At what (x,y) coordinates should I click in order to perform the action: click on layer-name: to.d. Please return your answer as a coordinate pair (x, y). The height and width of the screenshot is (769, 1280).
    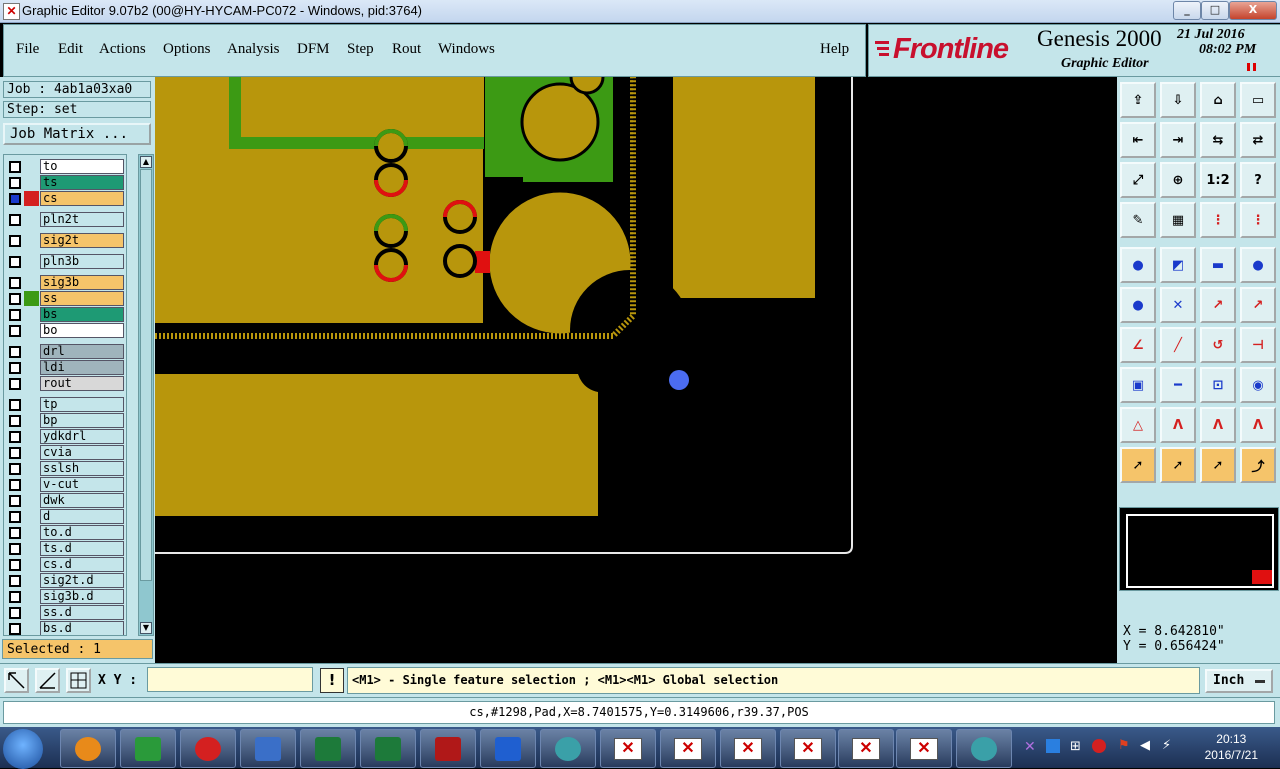
    Looking at the image, I should click on (82, 532).